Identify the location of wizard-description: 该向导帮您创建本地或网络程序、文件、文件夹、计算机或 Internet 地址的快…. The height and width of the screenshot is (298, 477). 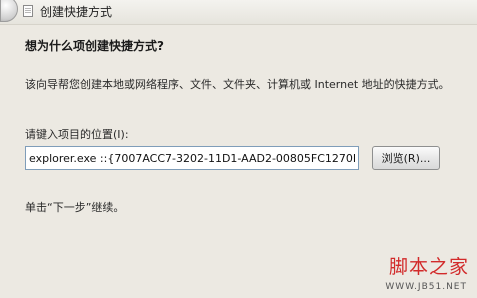
(237, 84).